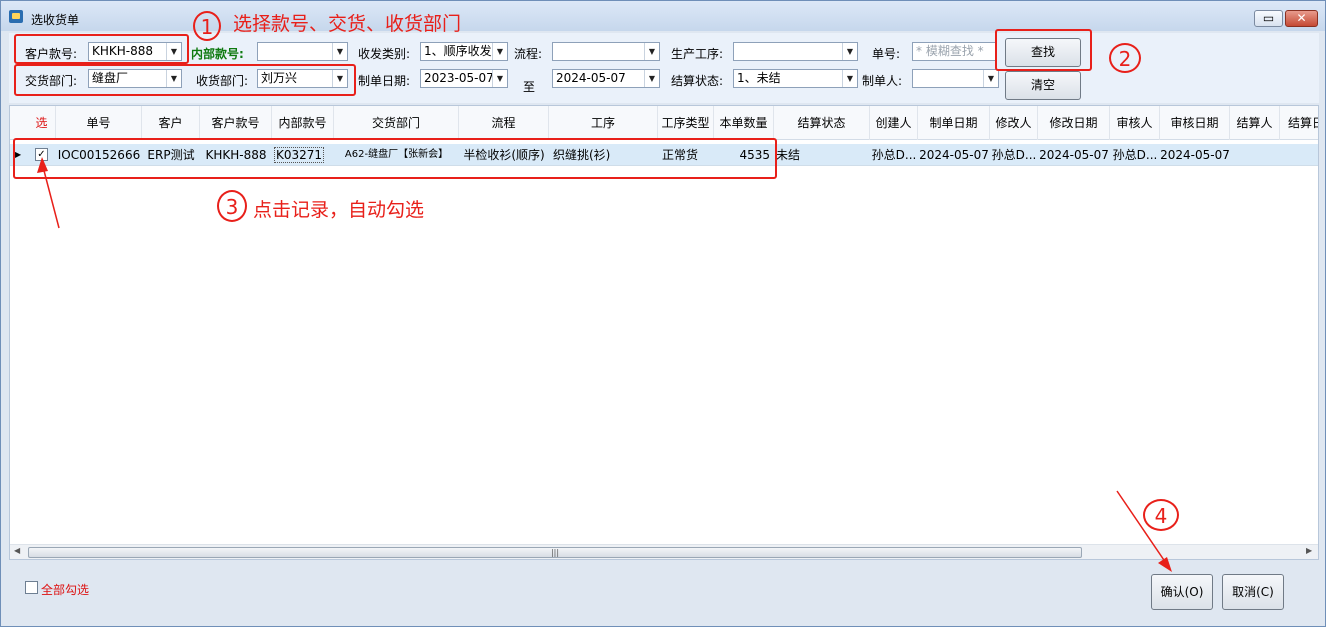 The height and width of the screenshot is (627, 1326). Describe the element at coordinates (1301, 18) in the screenshot. I see `close-button: ✕` at that location.